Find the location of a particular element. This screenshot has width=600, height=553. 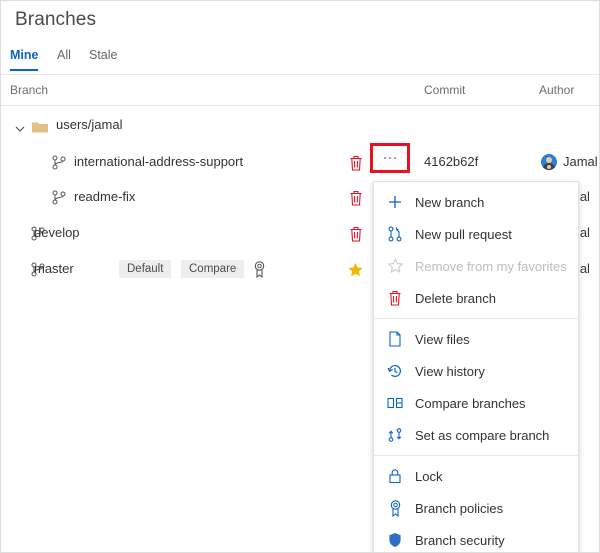

column-header-branch: Branch is located at coordinates (29, 90).